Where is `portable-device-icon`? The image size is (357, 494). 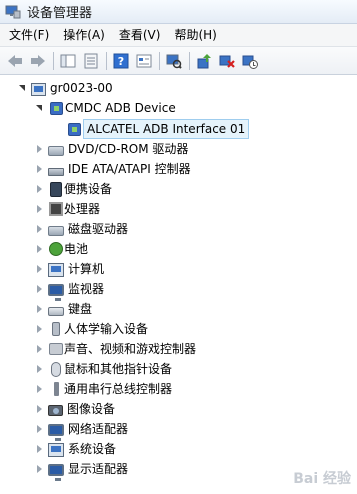 portable-device-icon is located at coordinates (56, 189).